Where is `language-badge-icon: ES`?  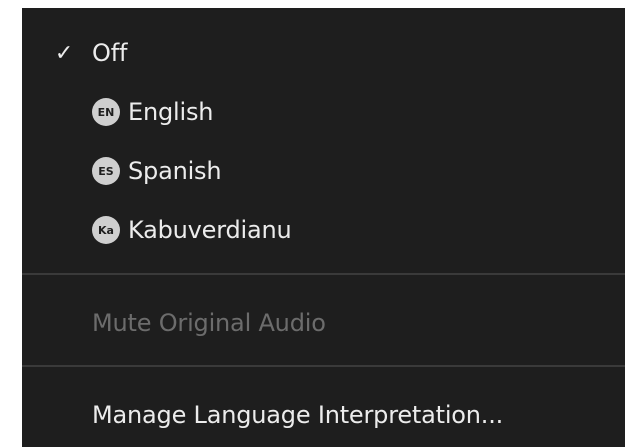 language-badge-icon: ES is located at coordinates (106, 171).